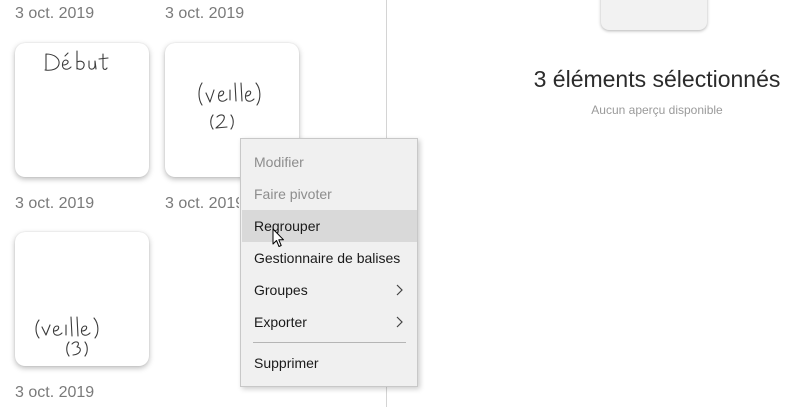 The width and height of the screenshot is (793, 407). I want to click on item-date-1: 3 oct. 2019, so click(55, 203).